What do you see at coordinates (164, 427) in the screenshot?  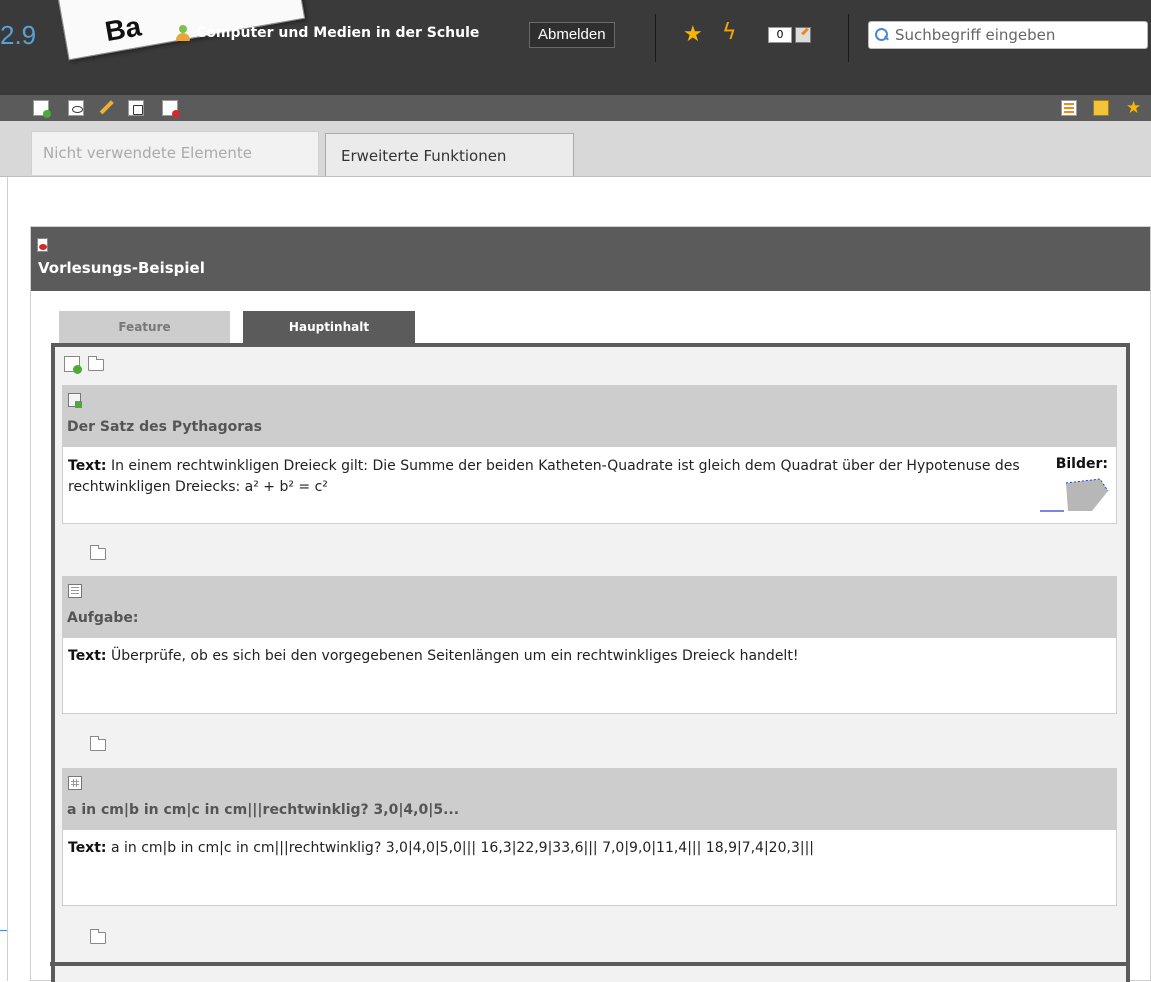 I see `block-title: Der Satz des Pythagoras` at bounding box center [164, 427].